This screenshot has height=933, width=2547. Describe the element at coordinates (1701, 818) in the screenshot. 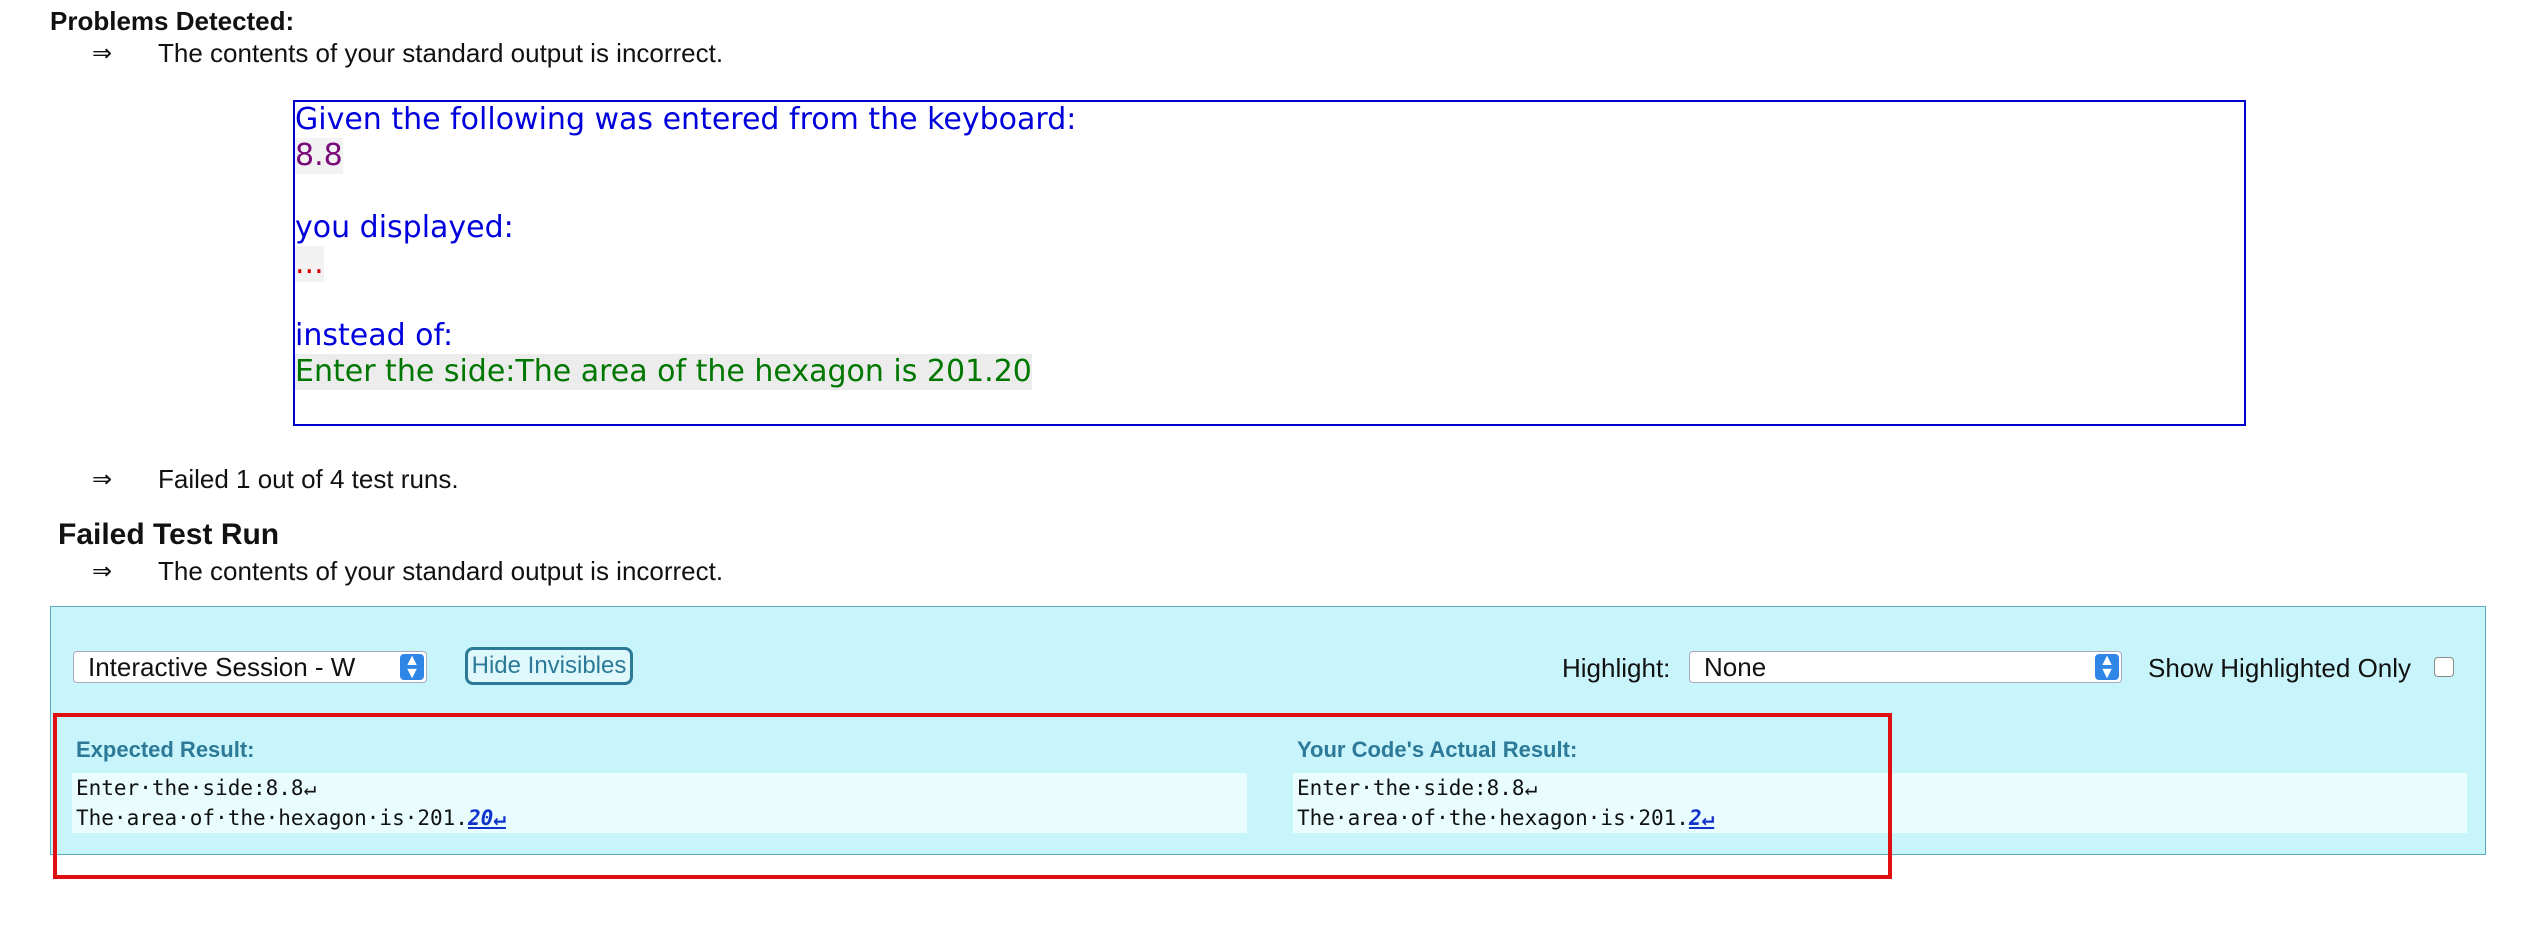

I see `actual-diff: 2↵` at that location.